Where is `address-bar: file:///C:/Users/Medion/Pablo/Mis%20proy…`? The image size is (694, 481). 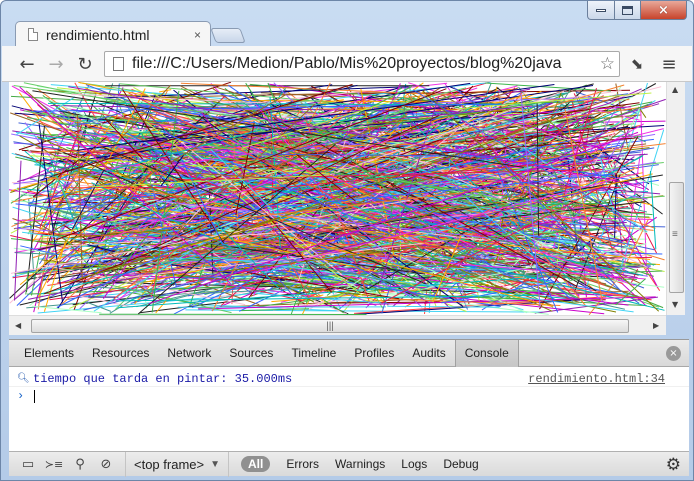
address-bar: file:///C:/Users/Medion/Pablo/Mis%20proy… is located at coordinates (362, 64).